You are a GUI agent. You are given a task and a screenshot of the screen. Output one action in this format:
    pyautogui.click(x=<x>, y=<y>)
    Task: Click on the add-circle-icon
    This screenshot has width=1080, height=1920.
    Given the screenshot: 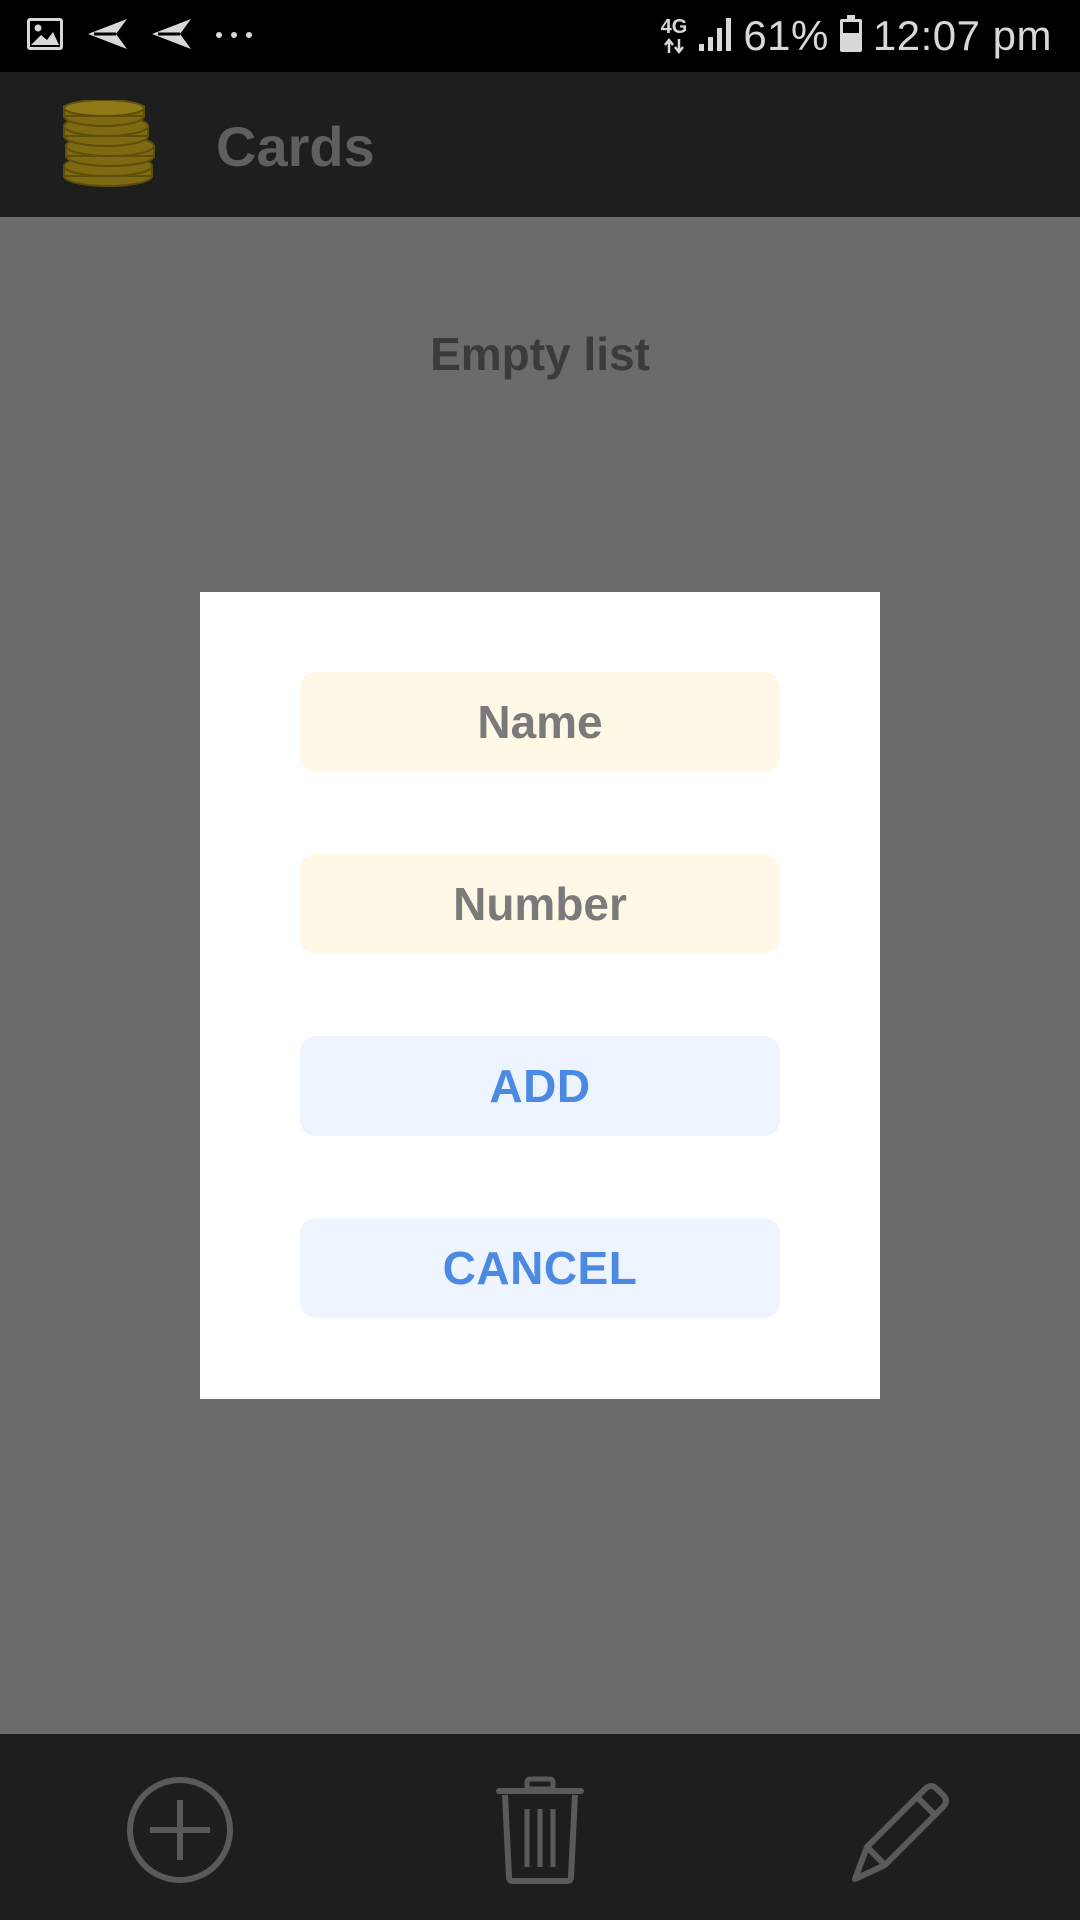 What is the action you would take?
    pyautogui.click(x=180, y=1830)
    